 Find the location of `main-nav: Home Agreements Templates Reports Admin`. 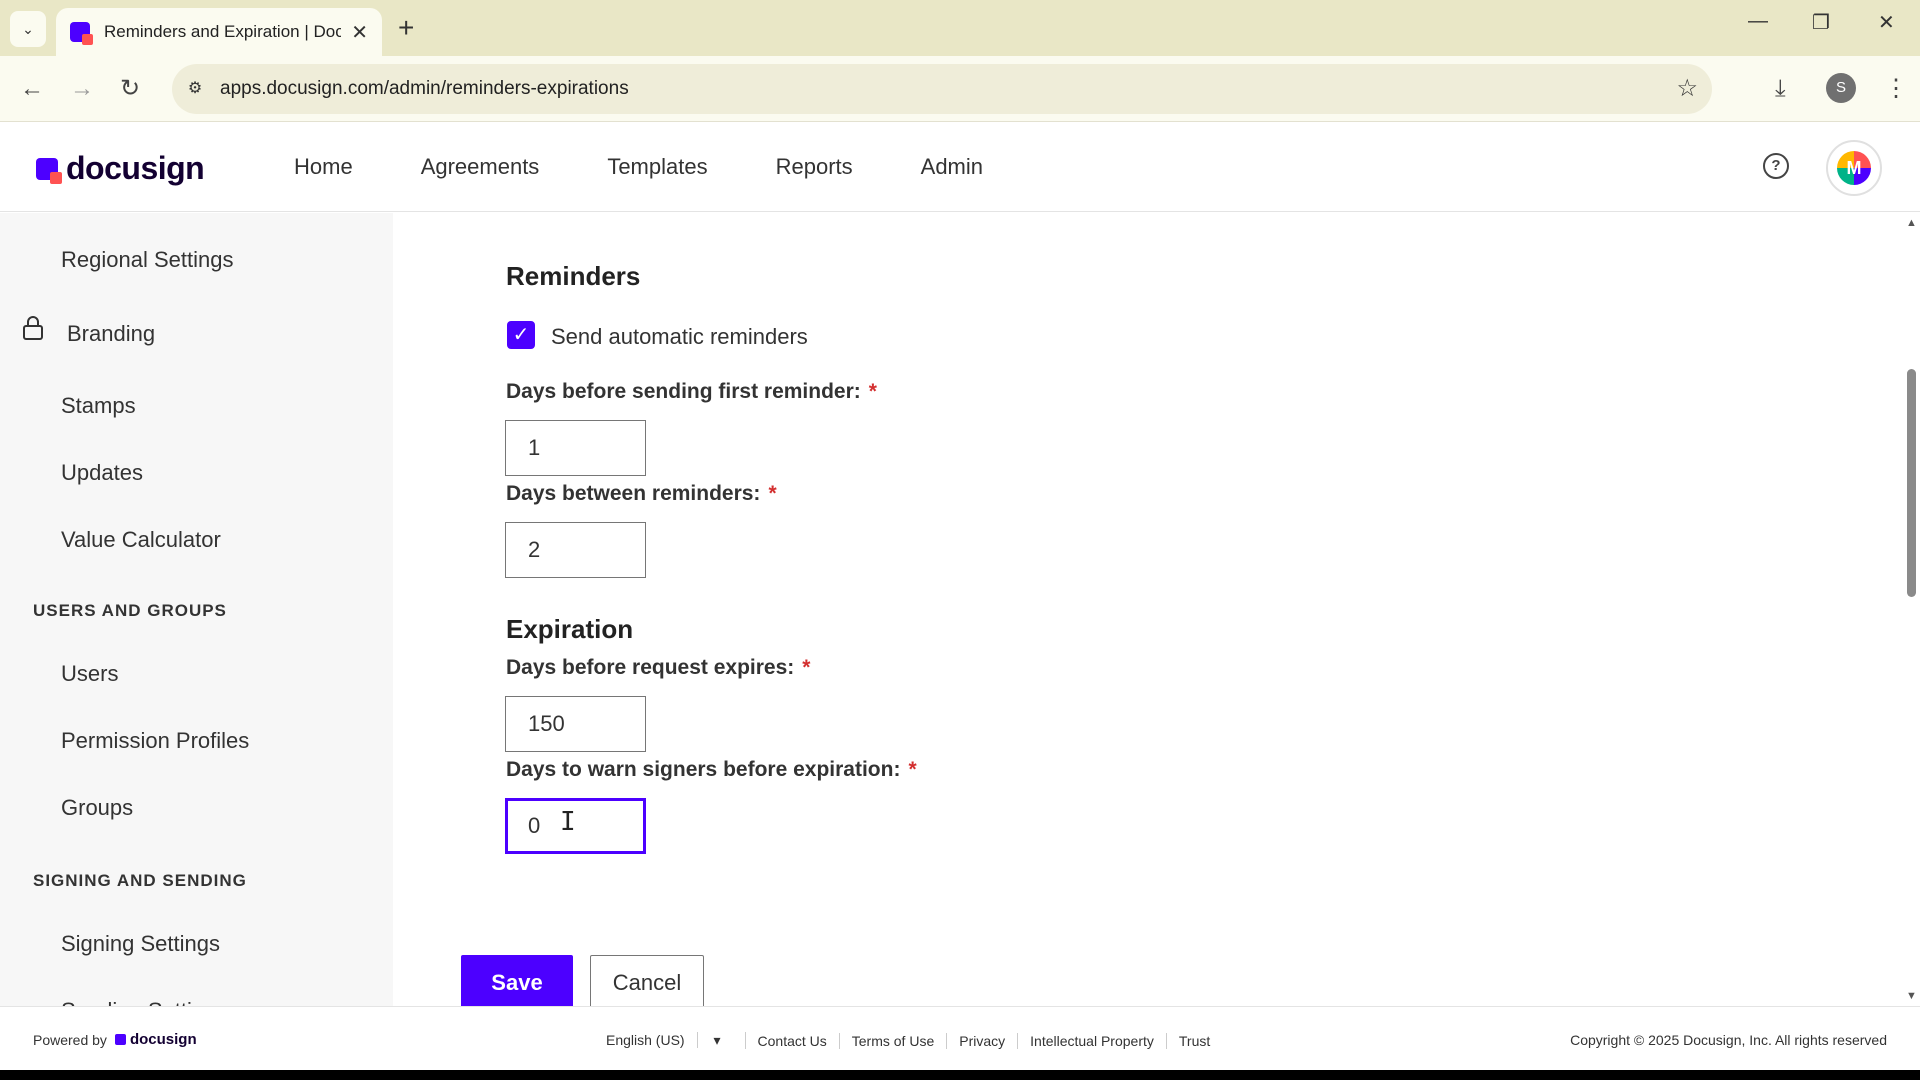

main-nav: Home Agreements Templates Reports Admin is located at coordinates (672, 167).